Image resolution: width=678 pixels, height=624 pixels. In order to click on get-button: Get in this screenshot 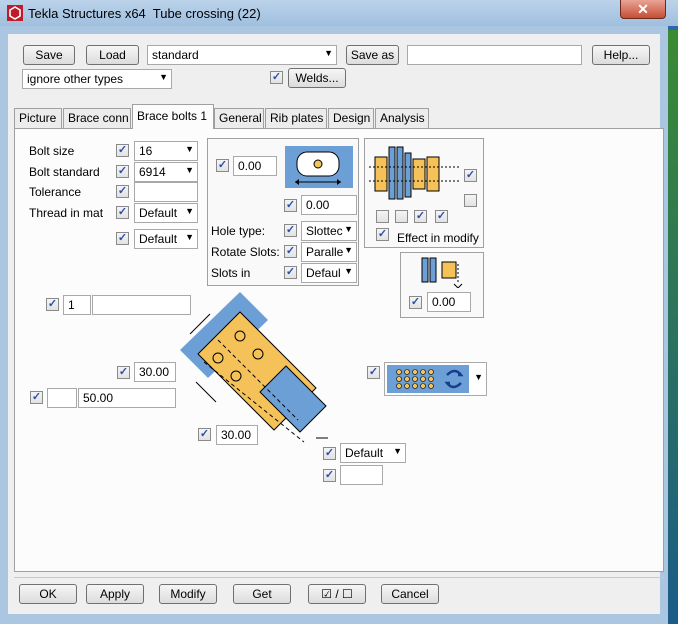, I will do `click(262, 594)`.